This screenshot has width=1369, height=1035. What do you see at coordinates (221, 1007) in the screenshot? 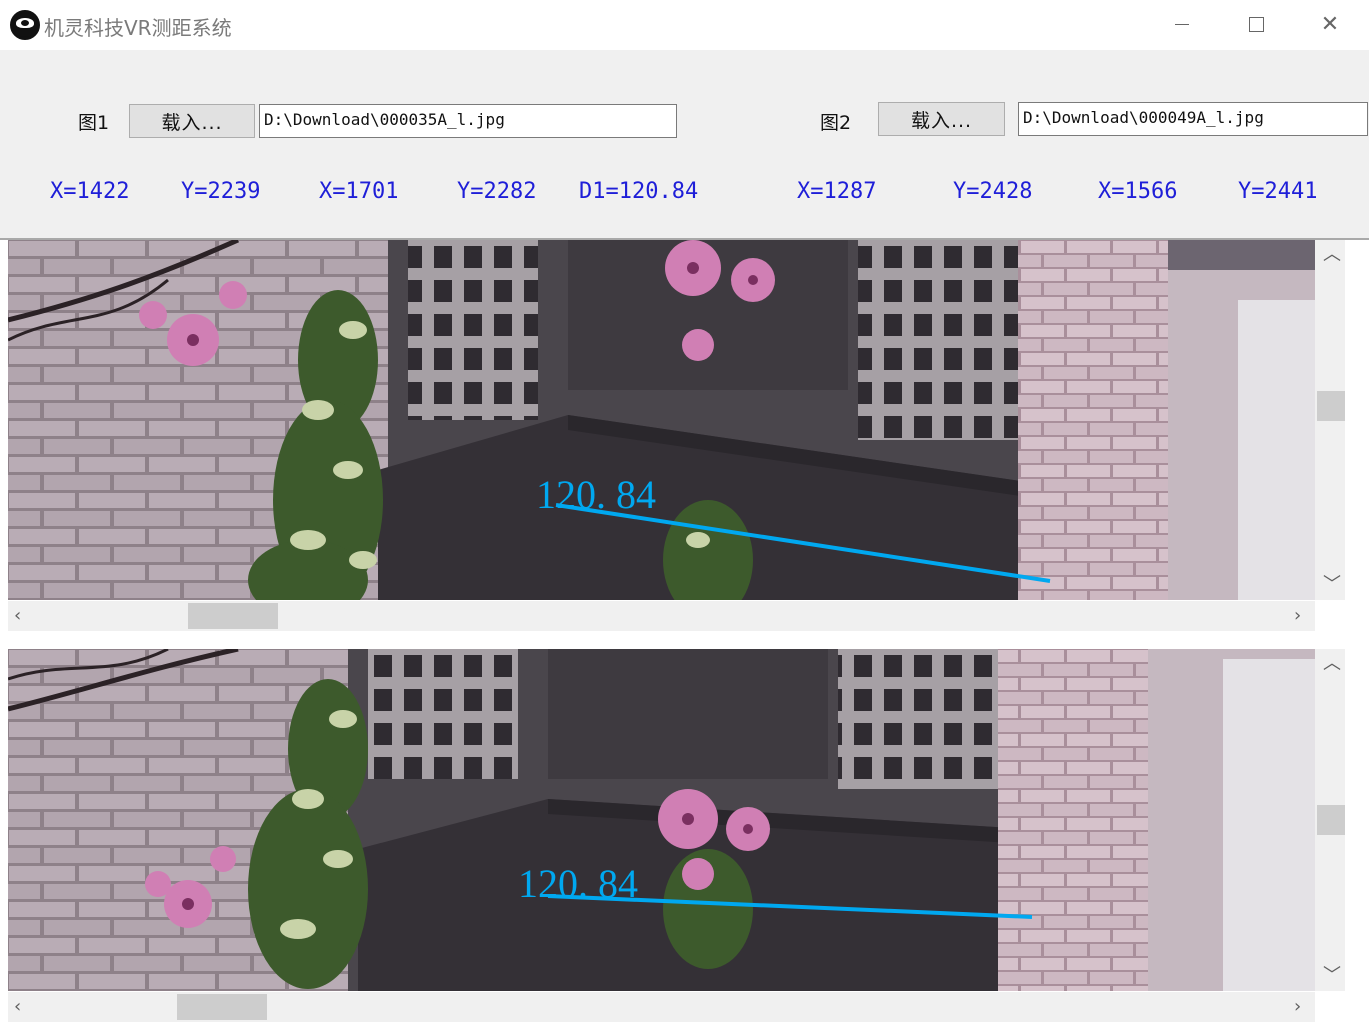
I see `image2-horizontal-scroll-thumb` at bounding box center [221, 1007].